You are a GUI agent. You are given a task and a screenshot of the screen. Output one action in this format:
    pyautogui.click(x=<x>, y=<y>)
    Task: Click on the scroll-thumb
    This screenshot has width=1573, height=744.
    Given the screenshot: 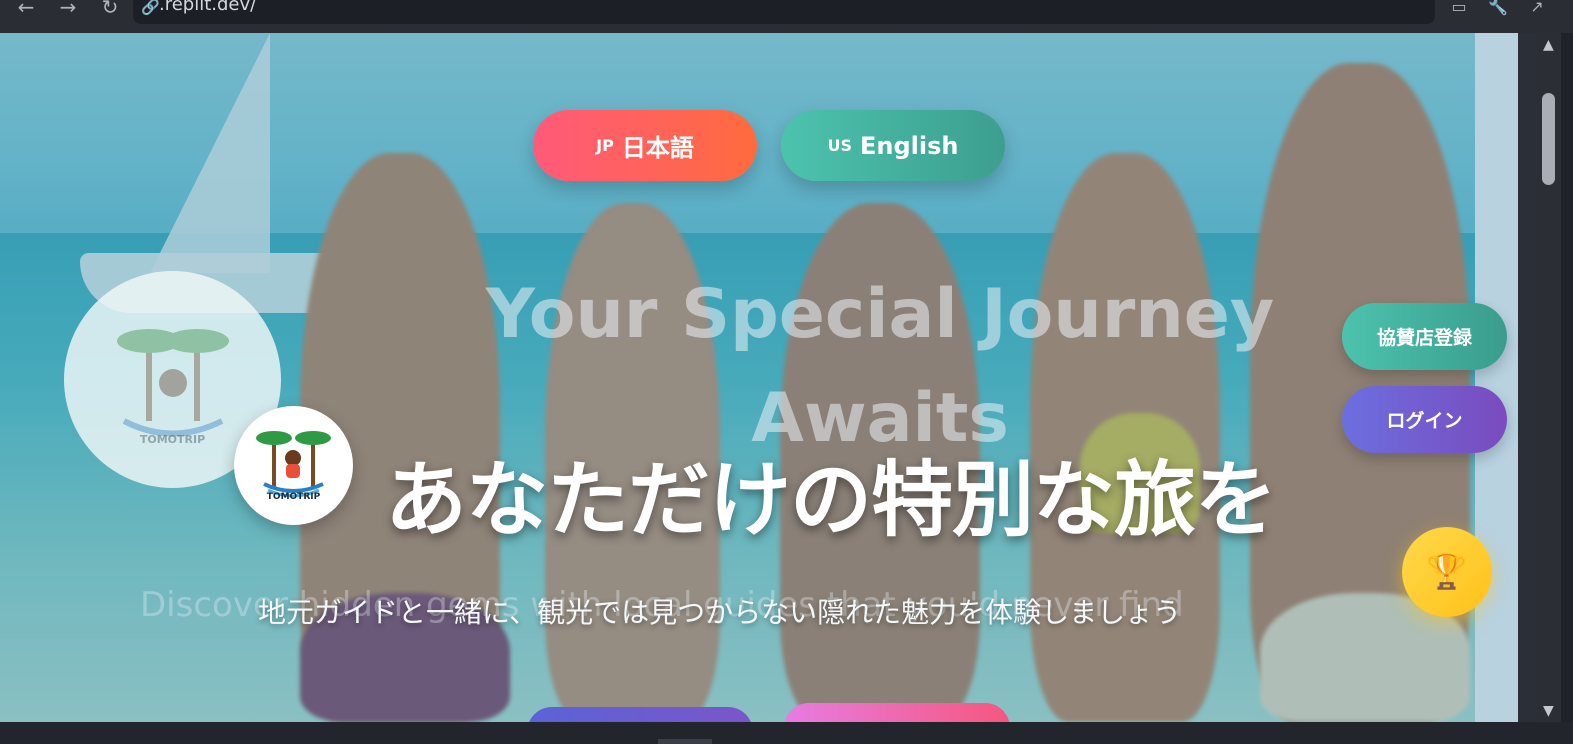 What is the action you would take?
    pyautogui.click(x=1548, y=139)
    